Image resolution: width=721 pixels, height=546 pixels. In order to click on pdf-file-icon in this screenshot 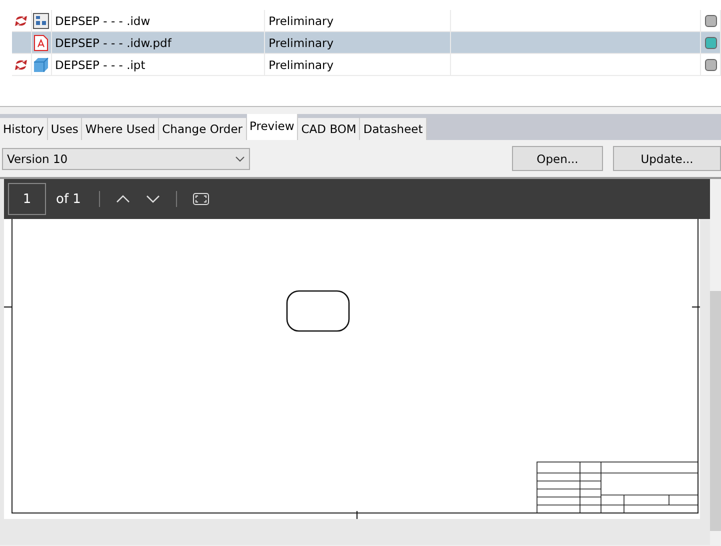, I will do `click(41, 42)`.